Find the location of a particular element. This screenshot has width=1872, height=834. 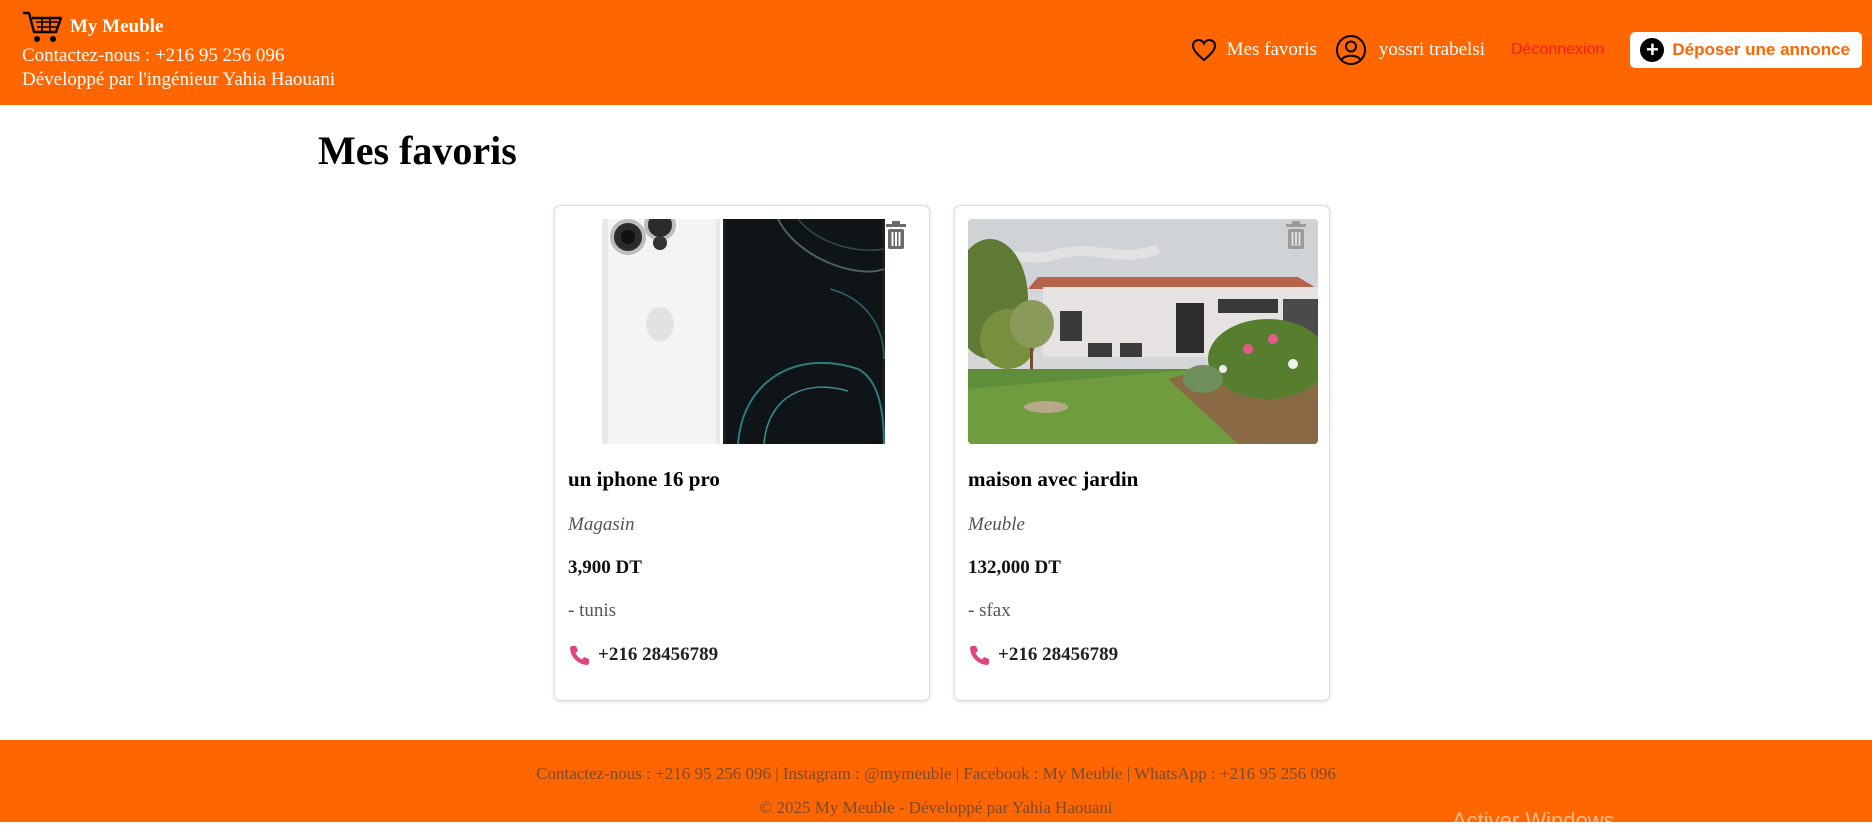

post-ad-button: + Déposer une annonce is located at coordinates (1746, 50).